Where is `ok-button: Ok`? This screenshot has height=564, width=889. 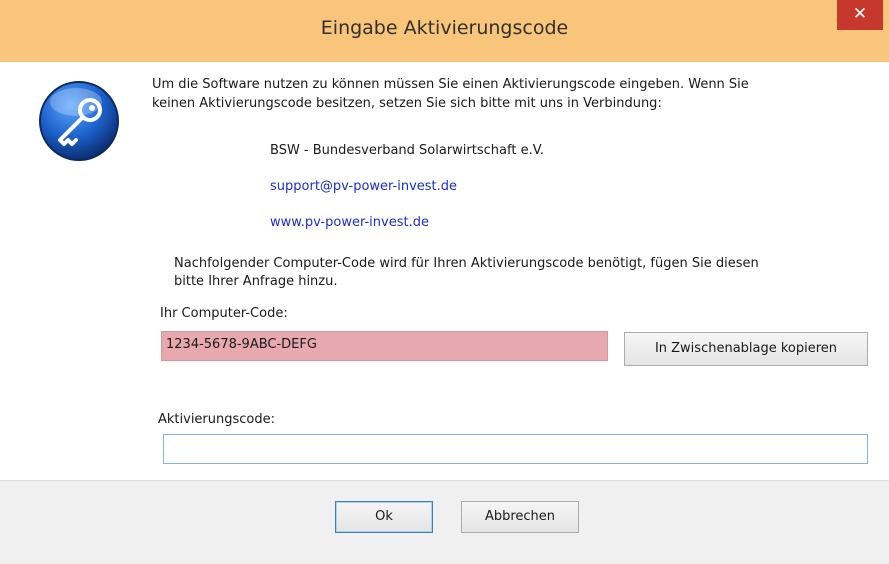
ok-button: Ok is located at coordinates (384, 517).